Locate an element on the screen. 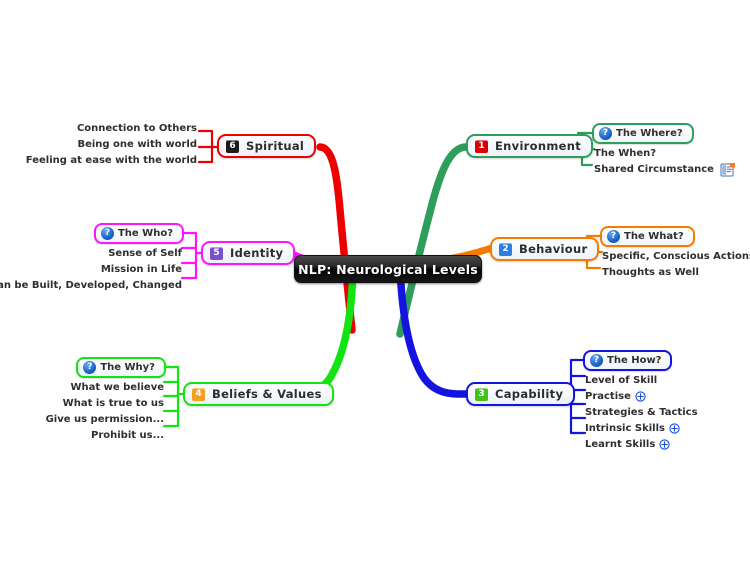 This screenshot has height=563, width=750. wire-environment is located at coordinates (433, 240).